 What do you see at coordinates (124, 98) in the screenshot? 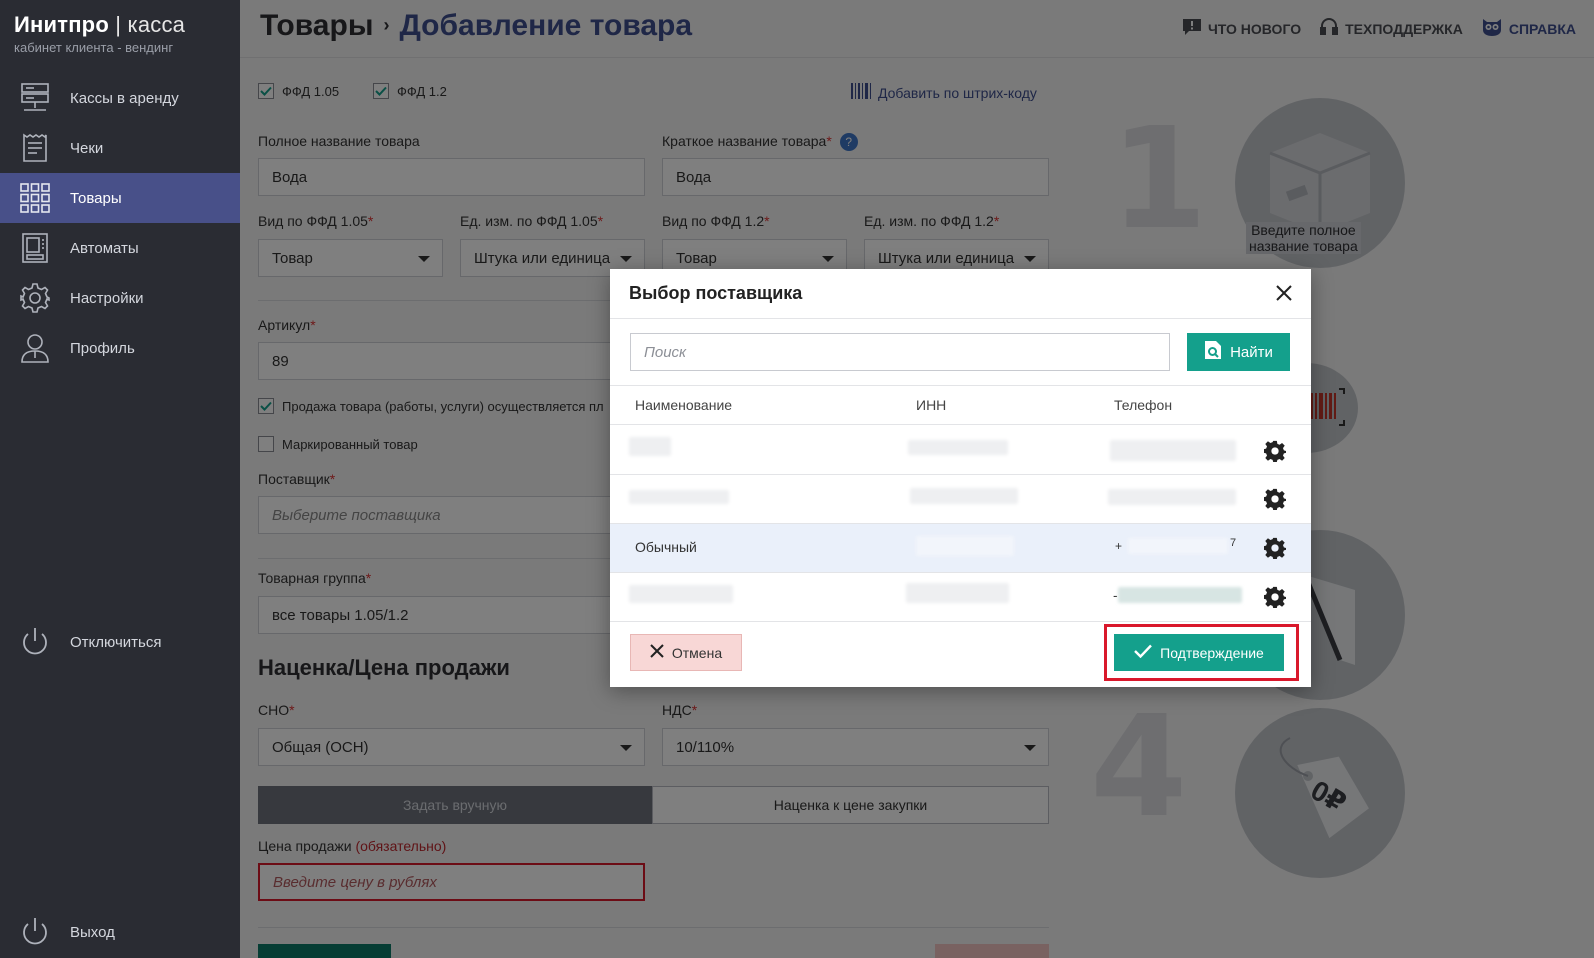
I see `sidebar-item-label: Кассы в аренду` at bounding box center [124, 98].